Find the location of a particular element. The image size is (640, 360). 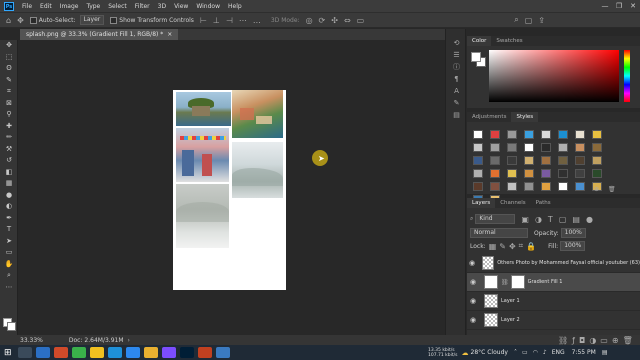

hue-slider is located at coordinates (627, 76).